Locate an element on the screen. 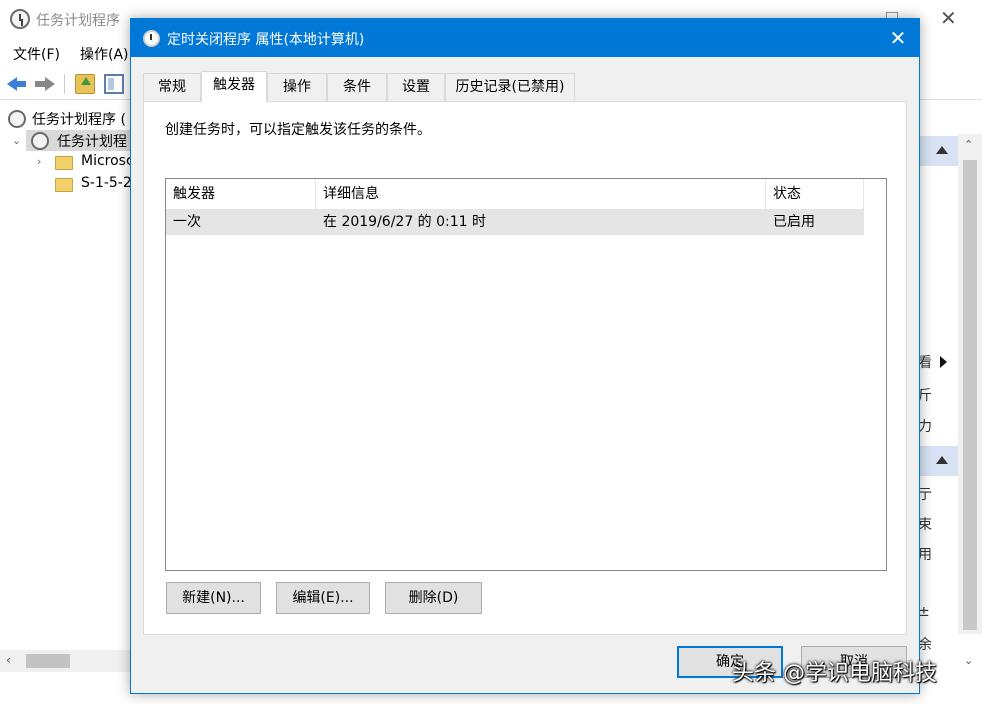 The image size is (982, 704). table-row: 一次 在 2019/6/27 的 0:11 时 已启用 is located at coordinates (515, 222).